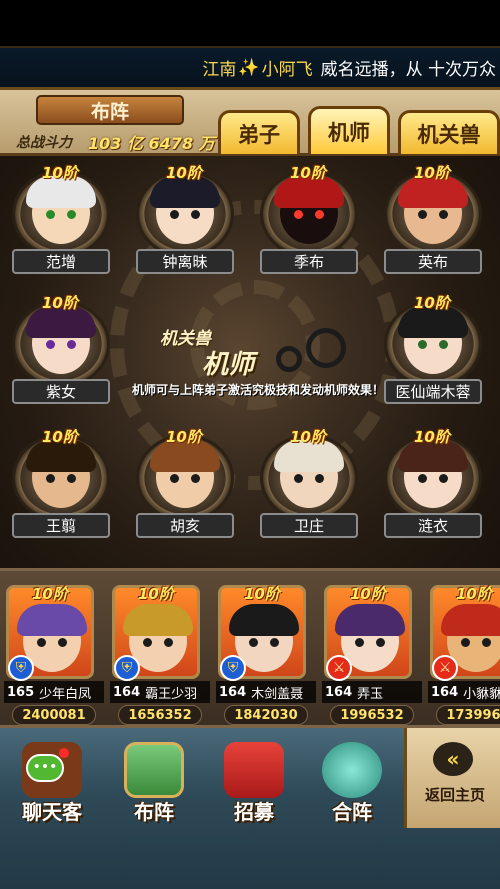 This screenshot has height=889, width=500. I want to click on banner-flag-icon, so click(254, 770).